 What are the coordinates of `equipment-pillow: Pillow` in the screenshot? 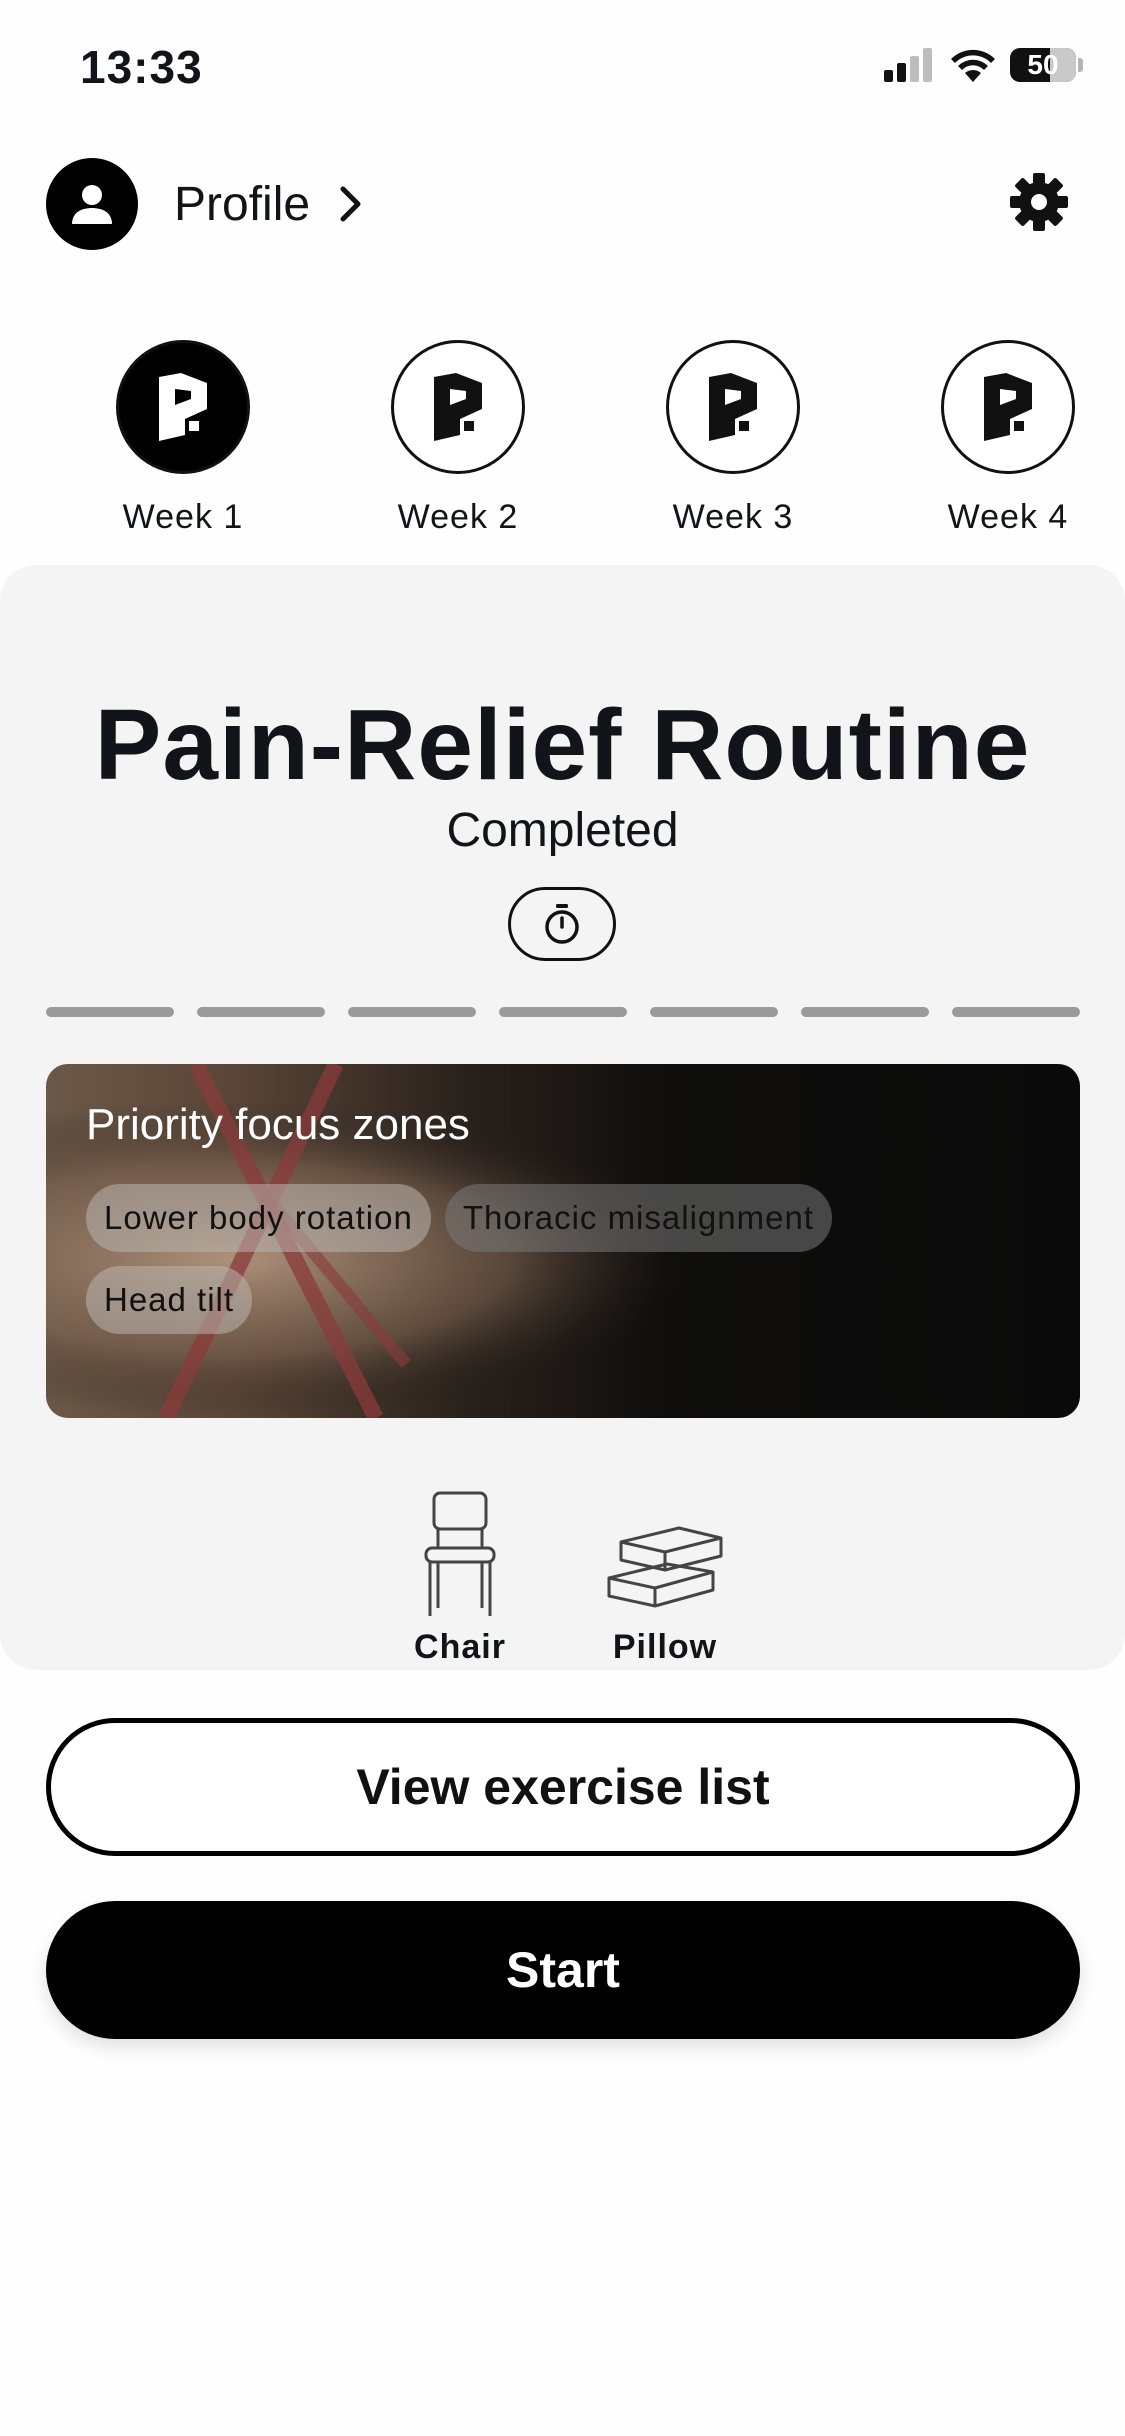 It's located at (665, 1578).